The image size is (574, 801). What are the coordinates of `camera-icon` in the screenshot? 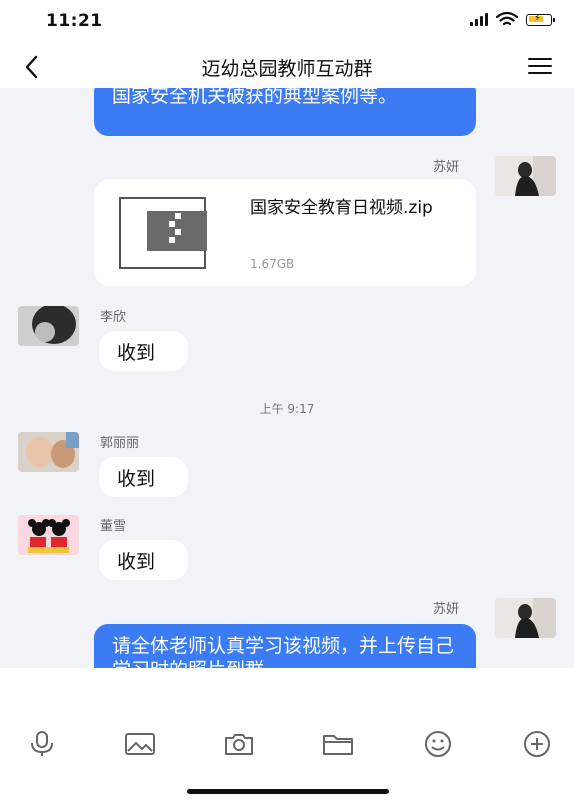 It's located at (239, 744).